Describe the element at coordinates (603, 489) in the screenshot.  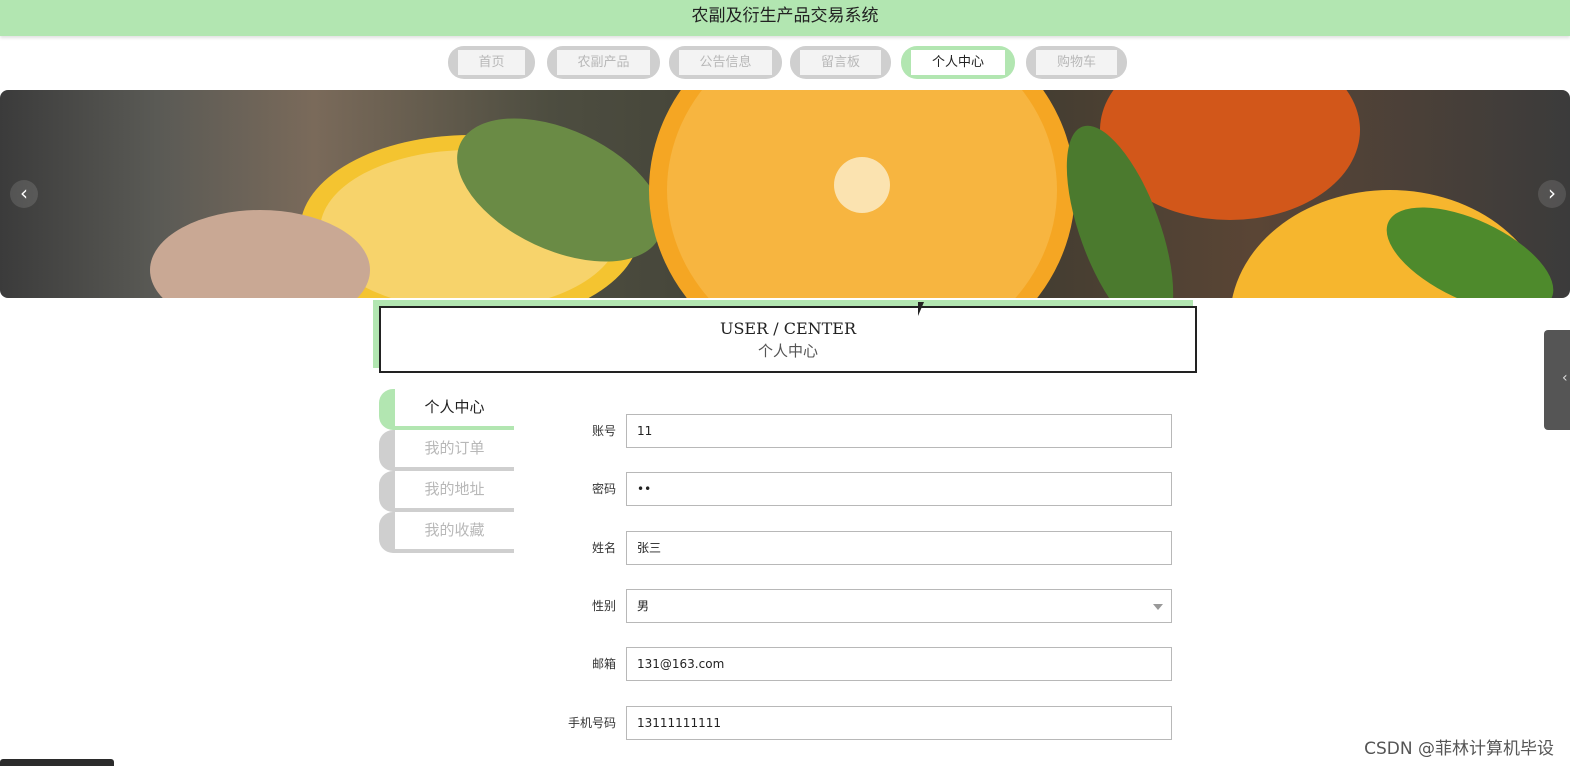
I see `password-label: 密码` at that location.